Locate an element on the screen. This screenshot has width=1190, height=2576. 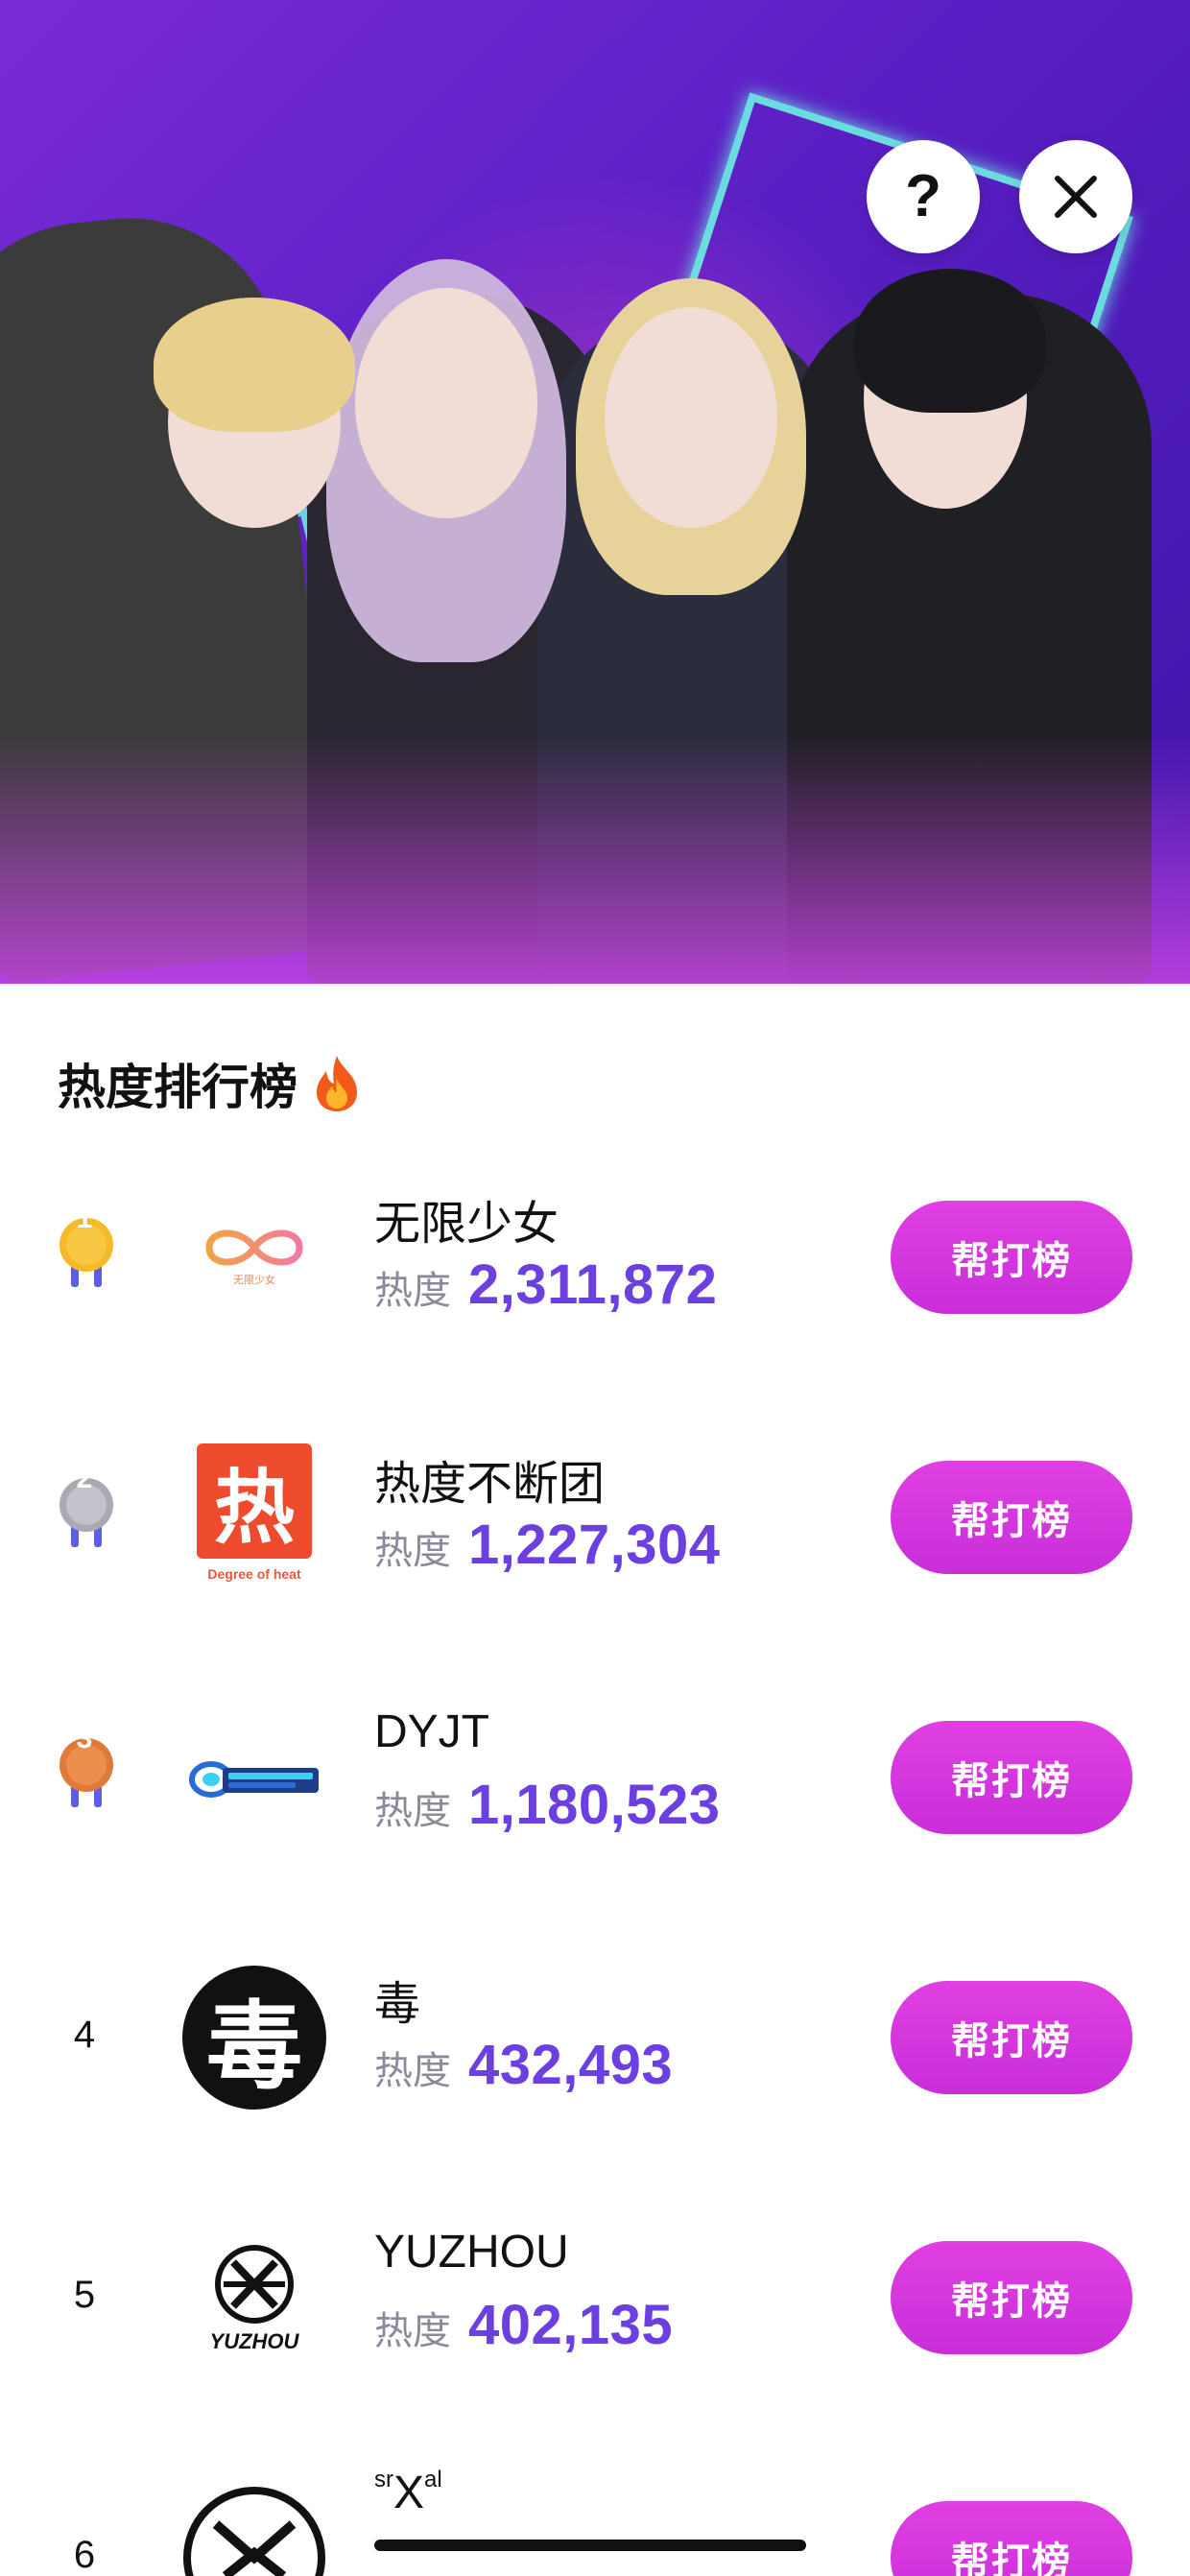
team-name: srXal is located at coordinates (408, 2493).